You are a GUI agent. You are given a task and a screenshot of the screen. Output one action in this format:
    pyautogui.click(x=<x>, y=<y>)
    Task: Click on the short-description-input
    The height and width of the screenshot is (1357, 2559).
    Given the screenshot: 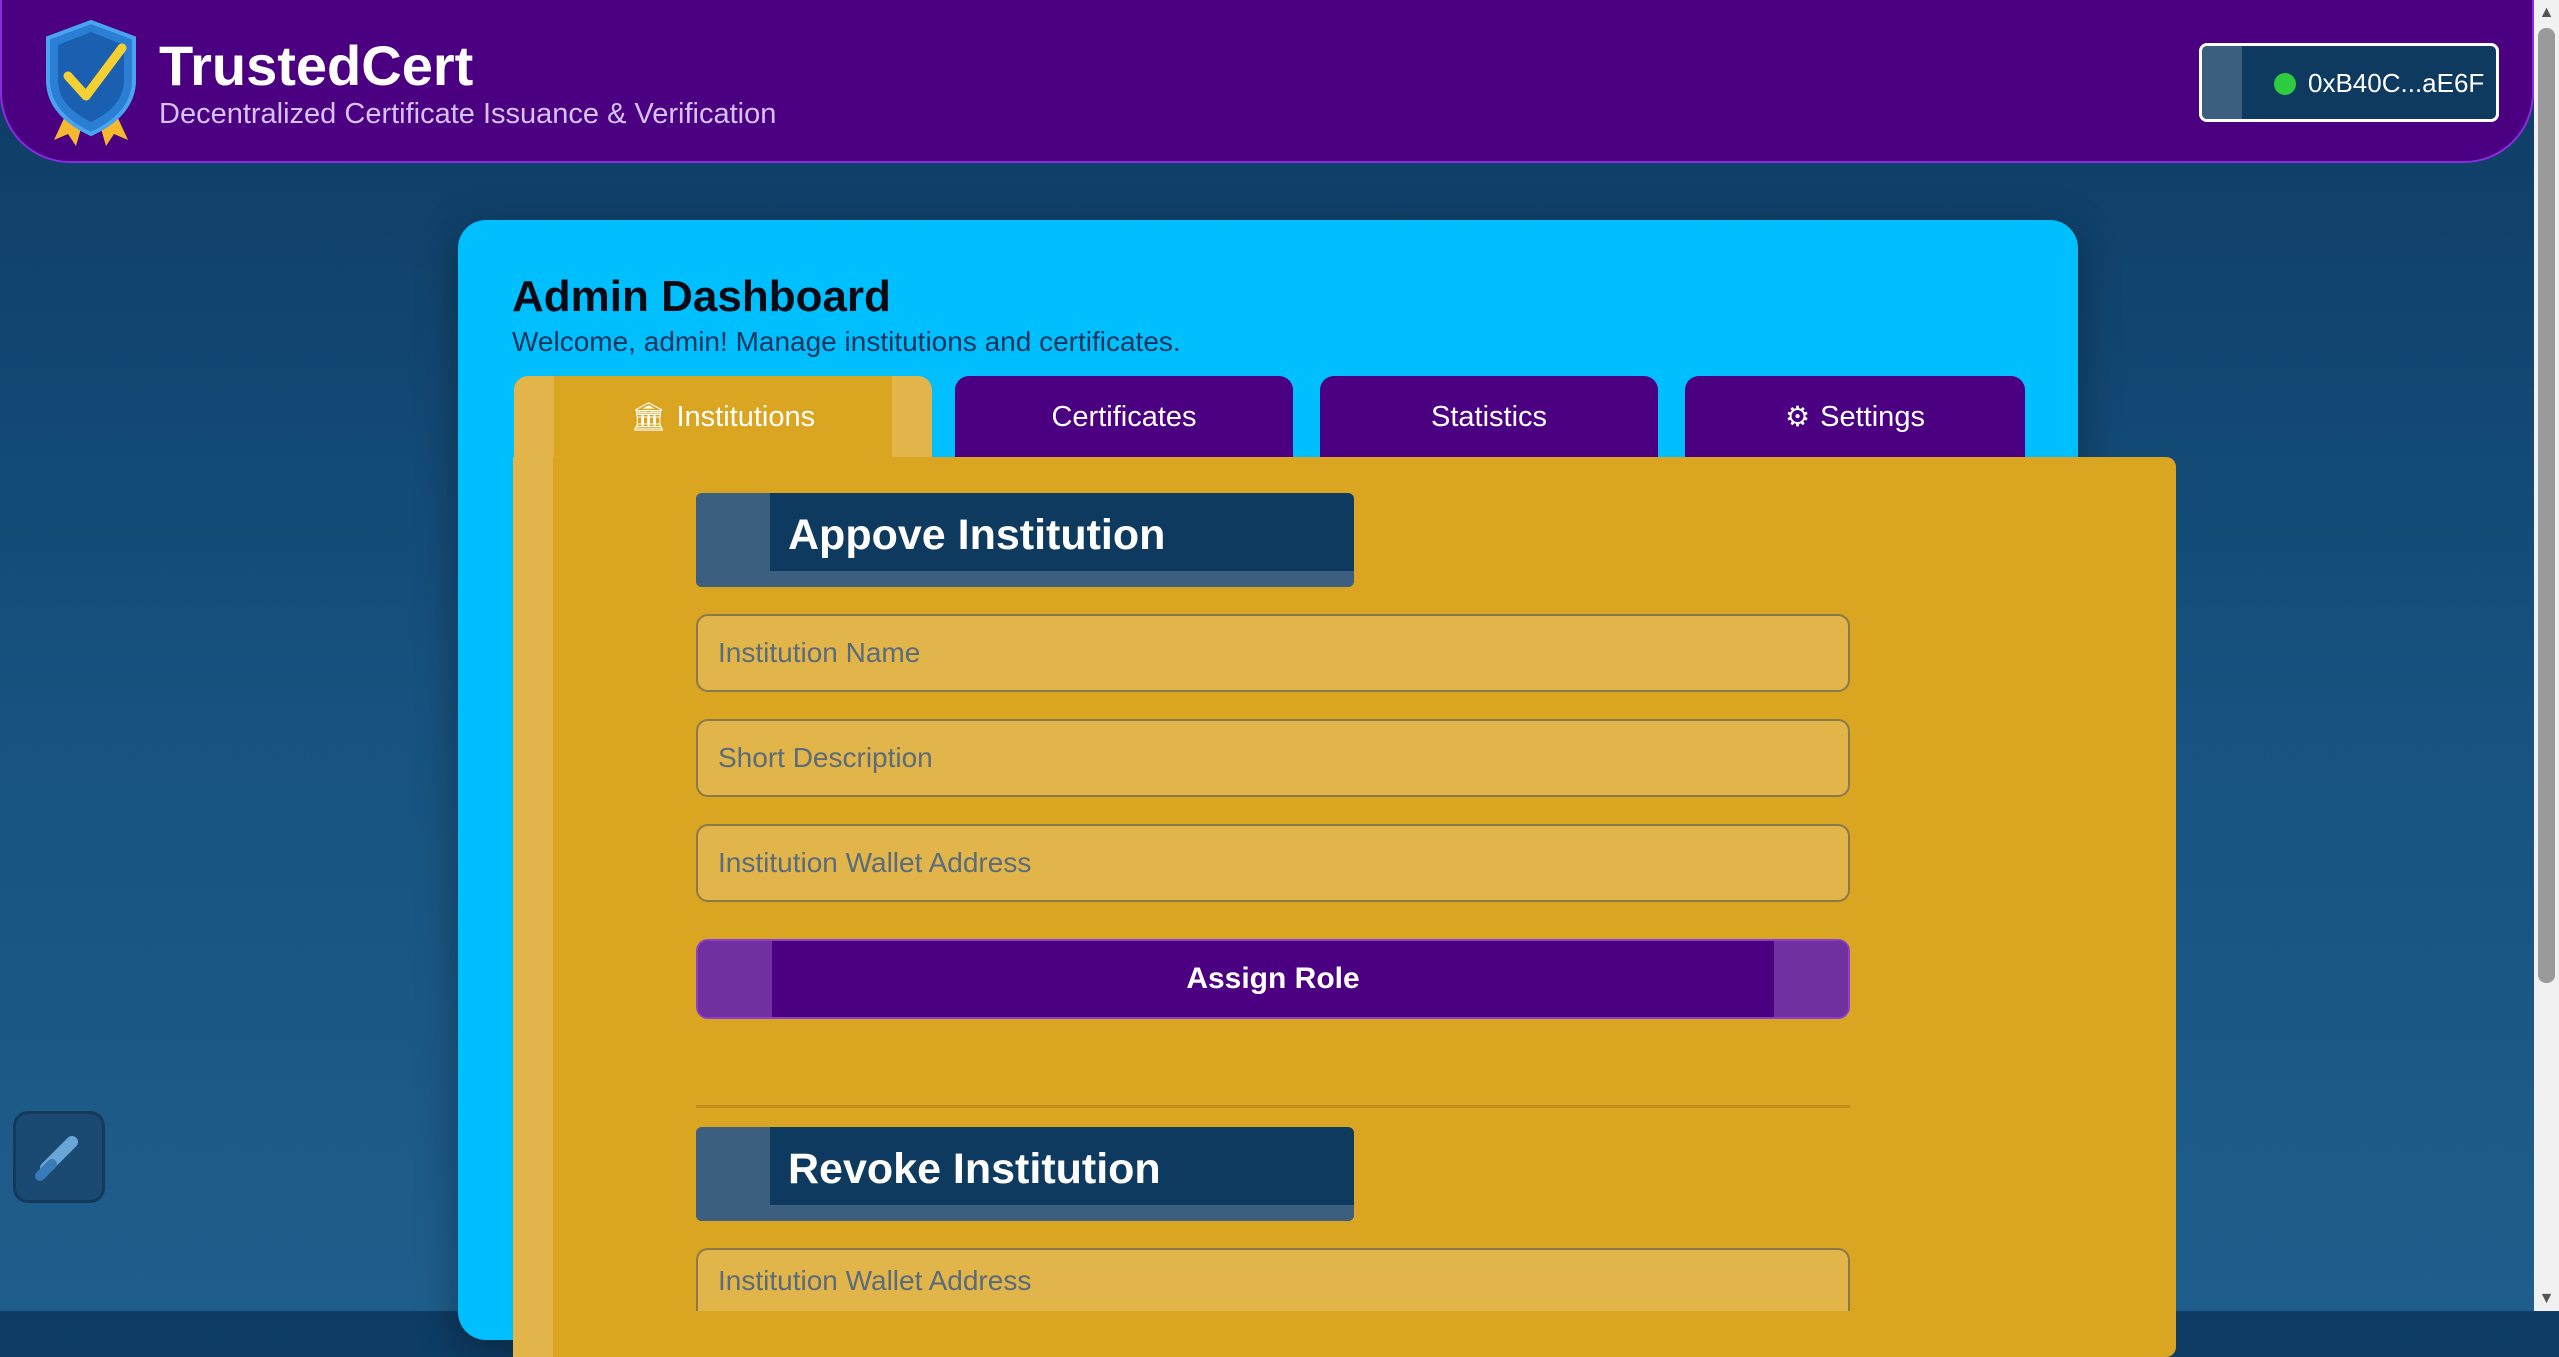 What is the action you would take?
    pyautogui.click(x=1273, y=758)
    